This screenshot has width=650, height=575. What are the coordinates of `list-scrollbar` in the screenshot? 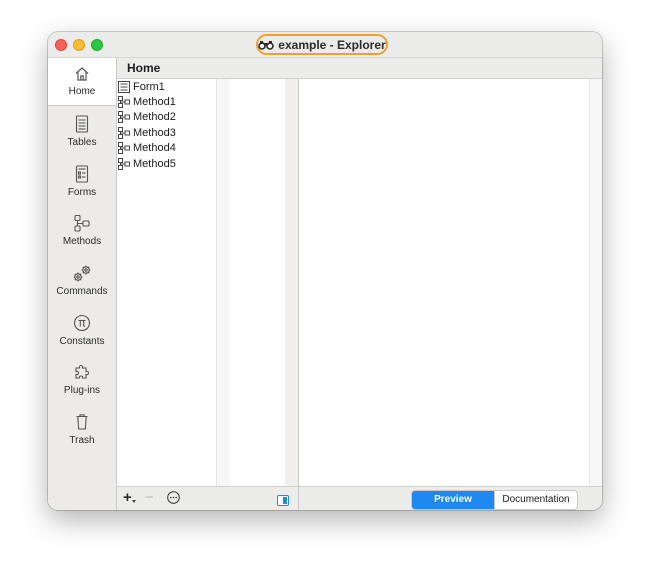 It's located at (223, 282).